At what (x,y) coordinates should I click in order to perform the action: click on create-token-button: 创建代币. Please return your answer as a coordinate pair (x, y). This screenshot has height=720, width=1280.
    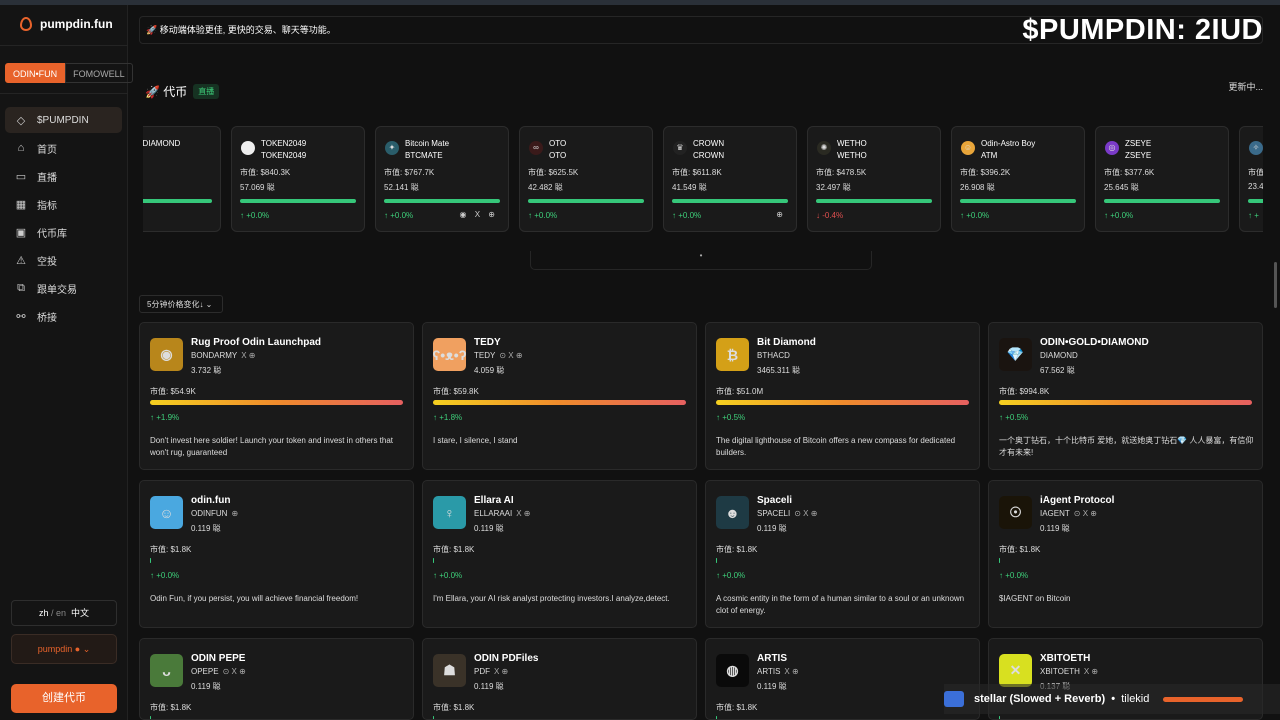
    Looking at the image, I should click on (64, 698).